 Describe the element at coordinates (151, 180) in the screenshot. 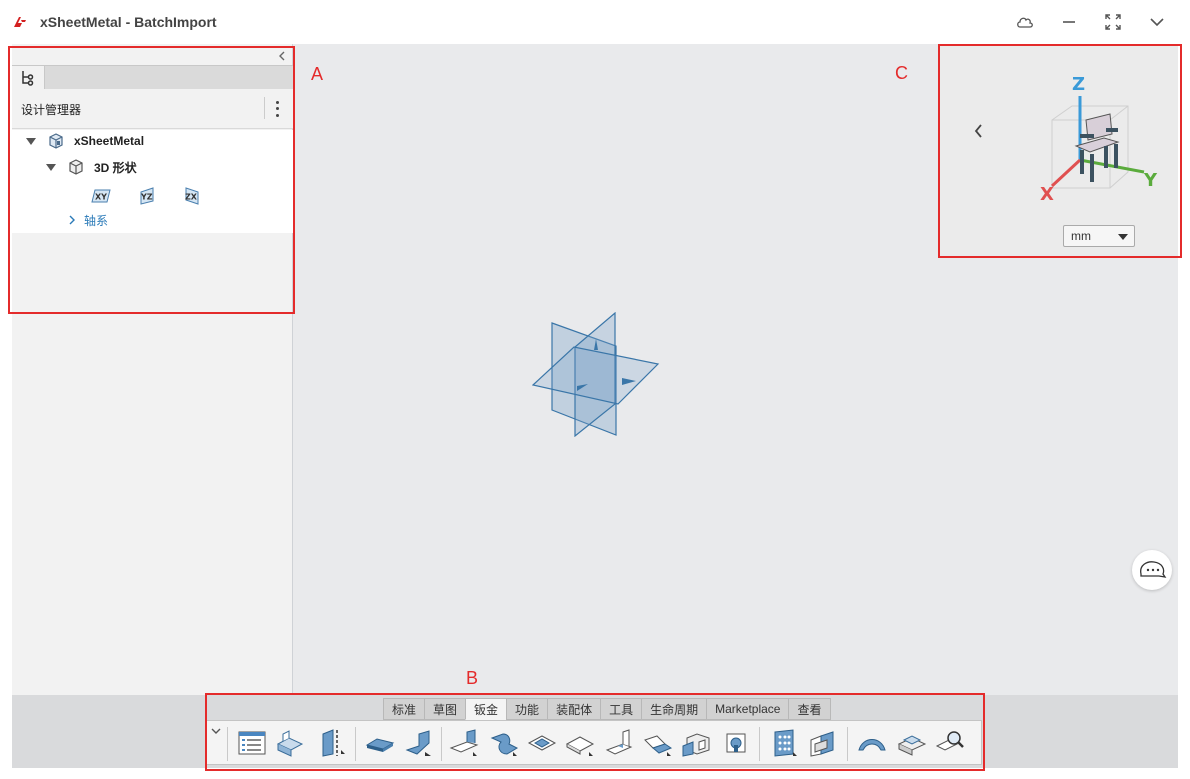

I see `annotation-box-a` at that location.